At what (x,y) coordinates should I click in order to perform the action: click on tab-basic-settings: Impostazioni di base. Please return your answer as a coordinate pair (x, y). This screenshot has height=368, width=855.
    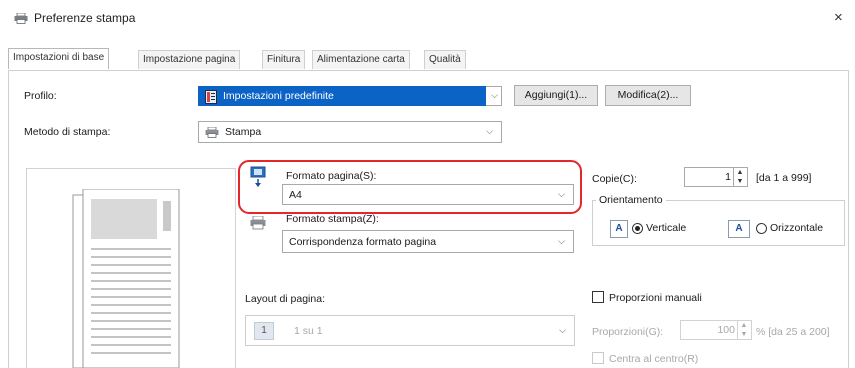
    Looking at the image, I should click on (59, 58).